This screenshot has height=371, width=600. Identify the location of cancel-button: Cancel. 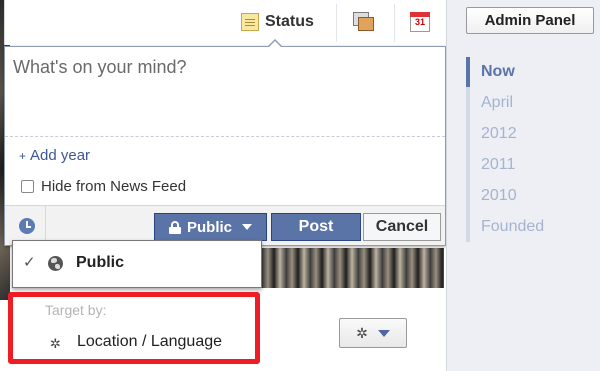
(402, 227).